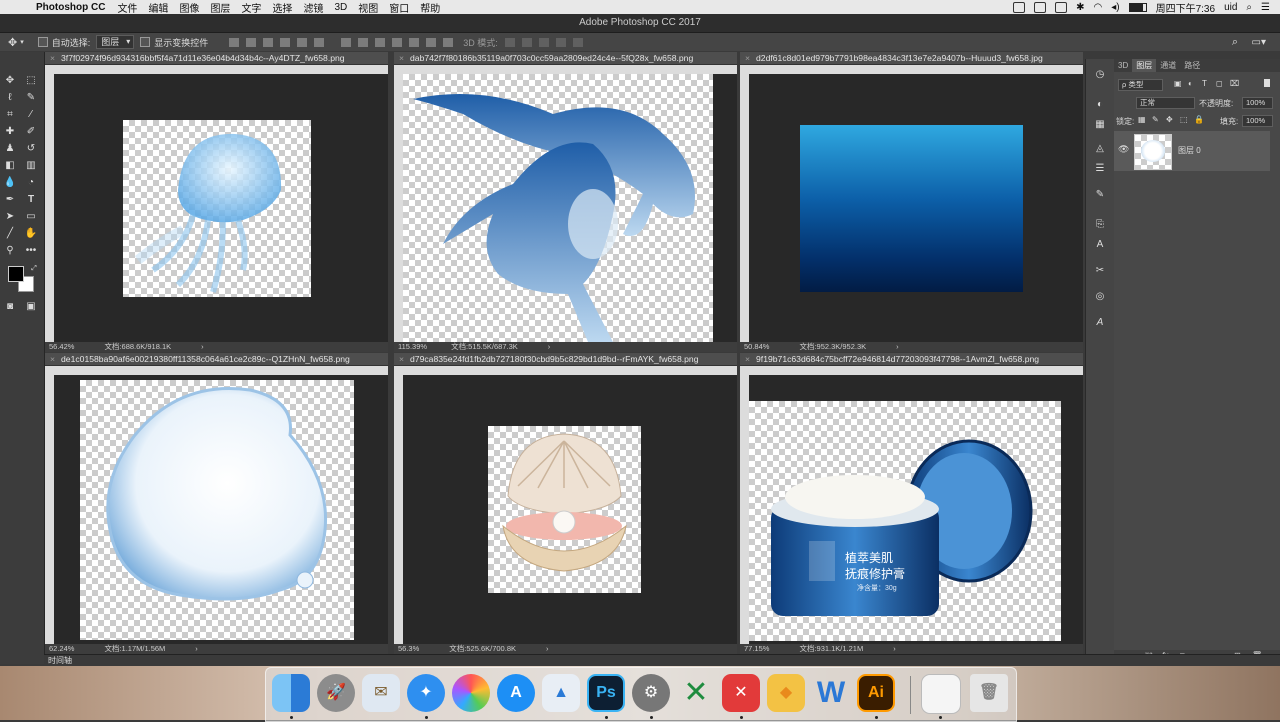 The height and width of the screenshot is (722, 1280). Describe the element at coordinates (10, 149) in the screenshot. I see `stamp-tool-icon: ♟` at that location.